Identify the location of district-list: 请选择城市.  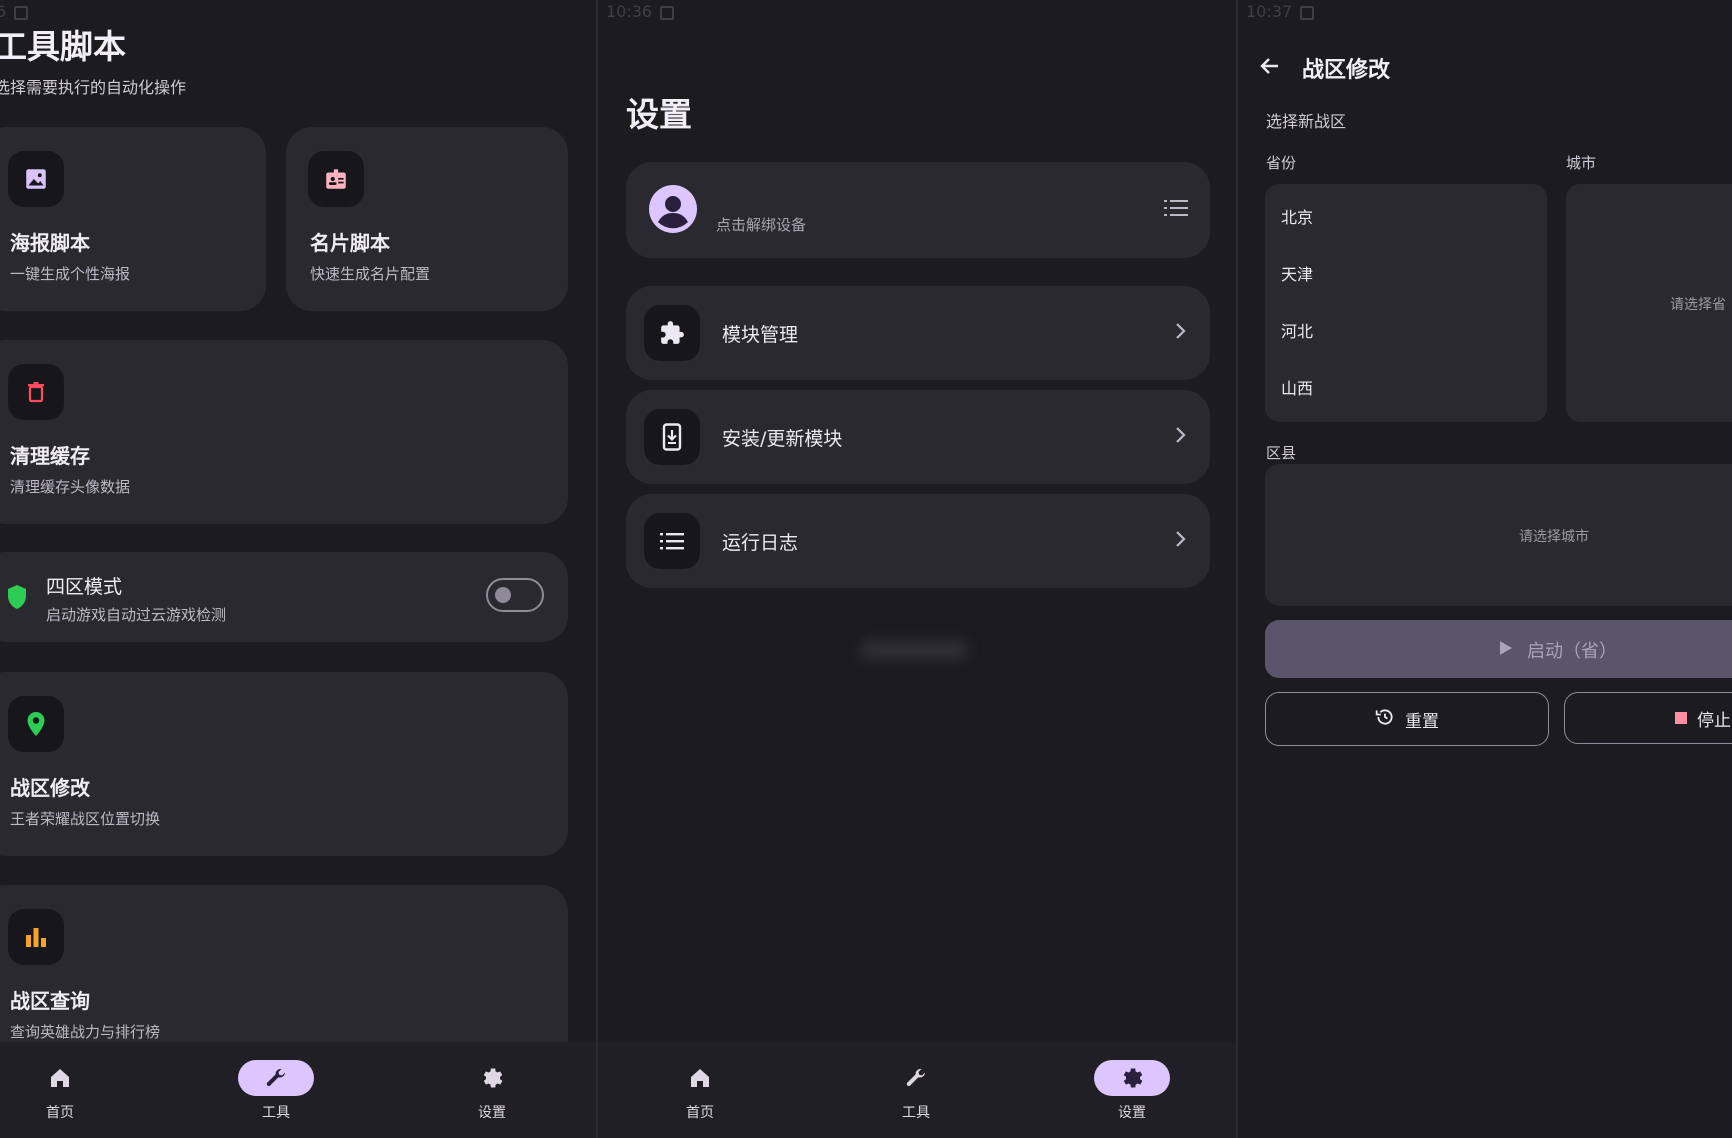
(1498, 535).